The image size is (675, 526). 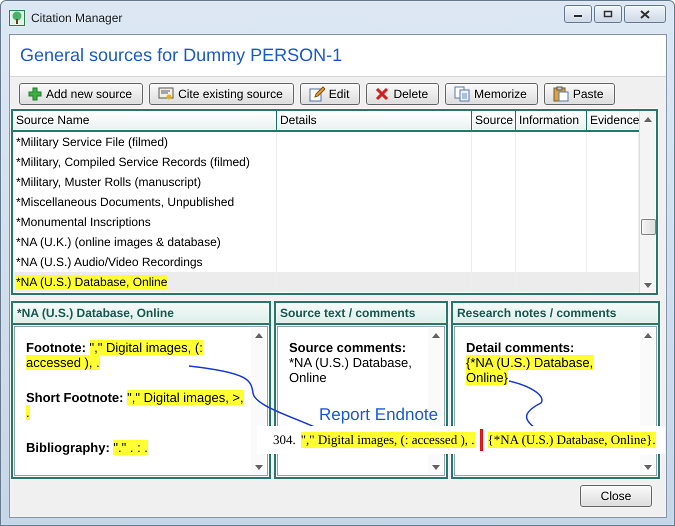 What do you see at coordinates (83, 222) in the screenshot?
I see `source-name: *Monumental Inscriptions` at bounding box center [83, 222].